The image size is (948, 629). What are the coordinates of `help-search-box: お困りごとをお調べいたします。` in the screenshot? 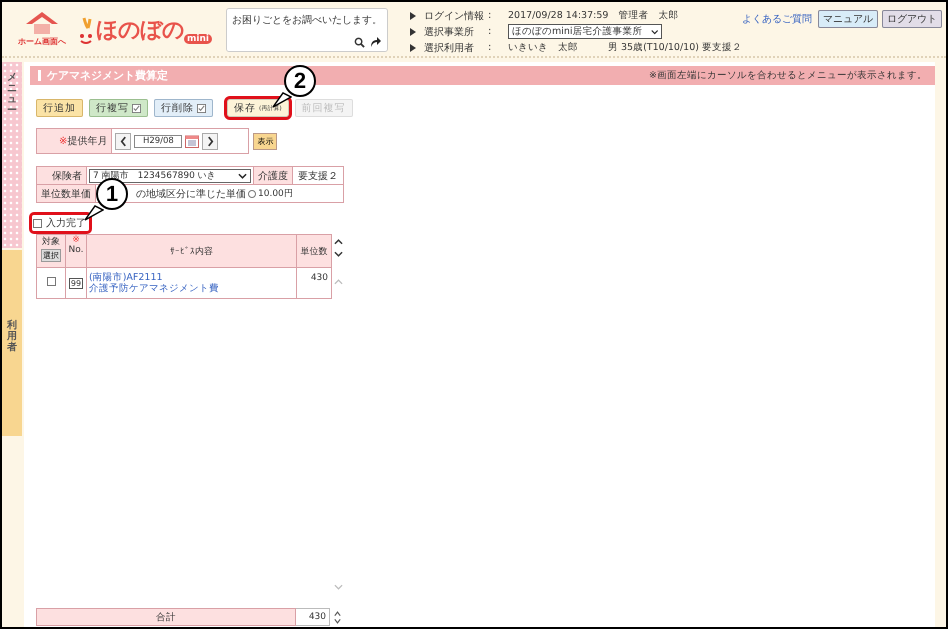 It's located at (307, 30).